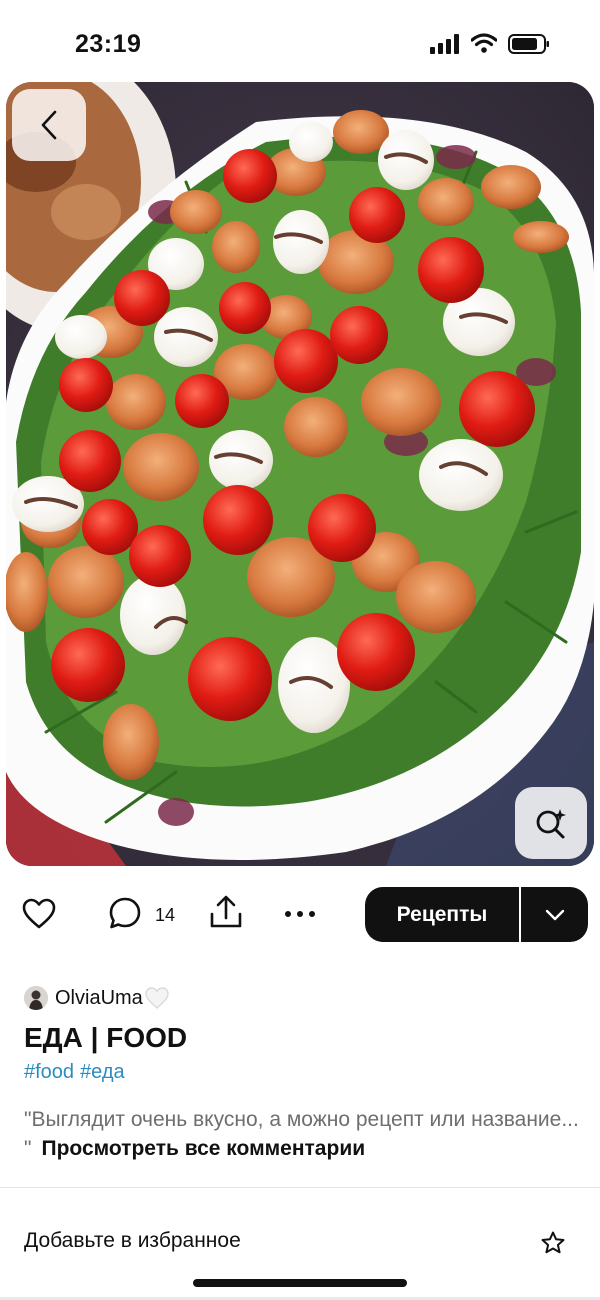 Image resolution: width=600 pixels, height=1300 pixels. I want to click on hashtag-link: #food, so click(49, 1072).